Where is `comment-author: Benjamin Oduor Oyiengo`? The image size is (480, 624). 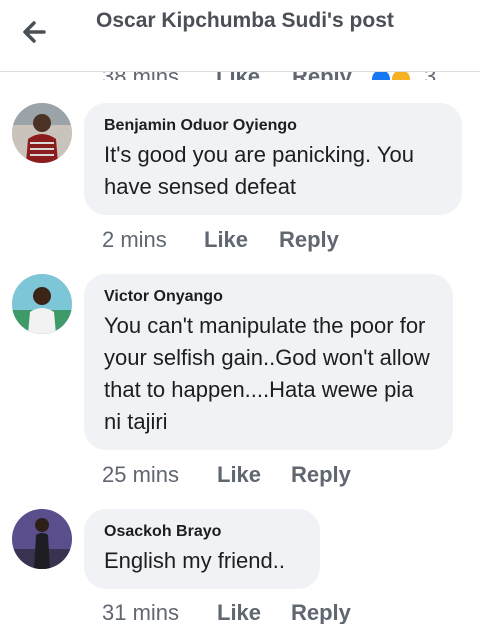
comment-author: Benjamin Oduor Oyiengo is located at coordinates (273, 126).